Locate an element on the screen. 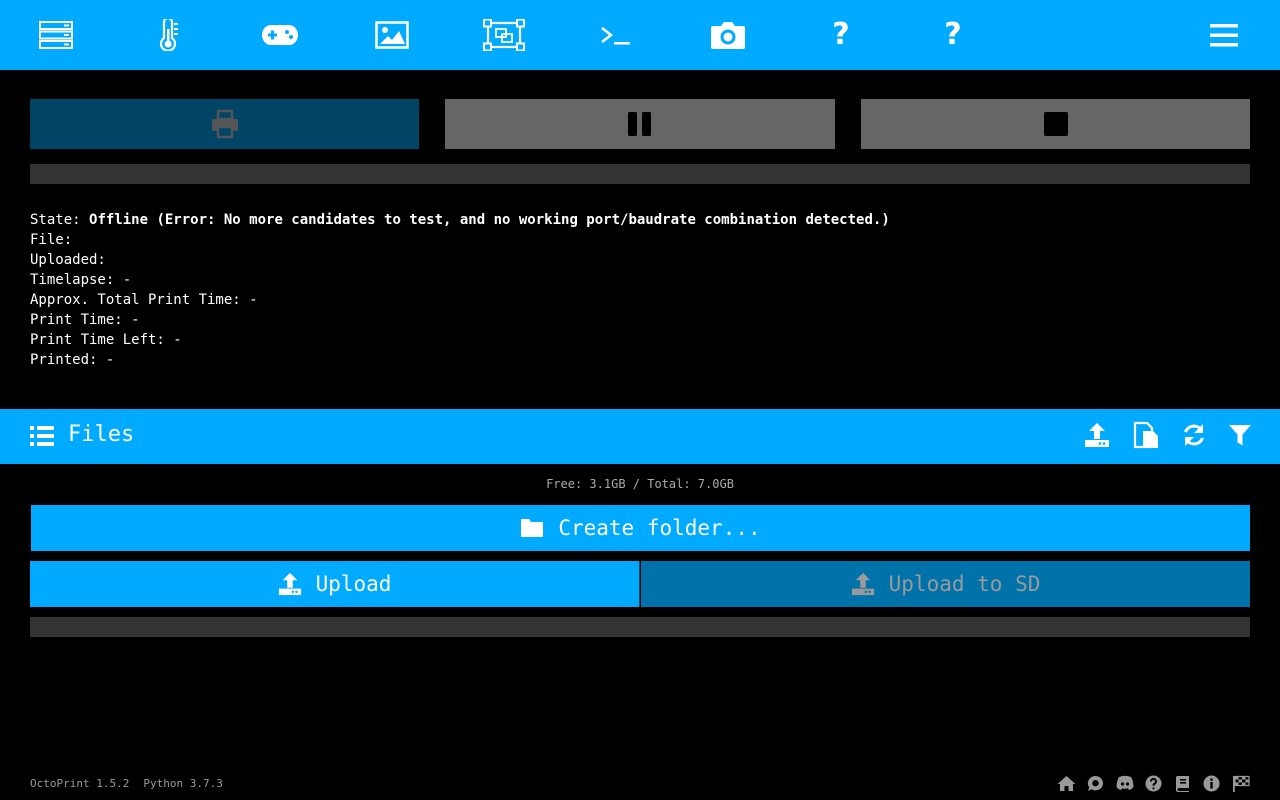  pause-button is located at coordinates (640, 124).